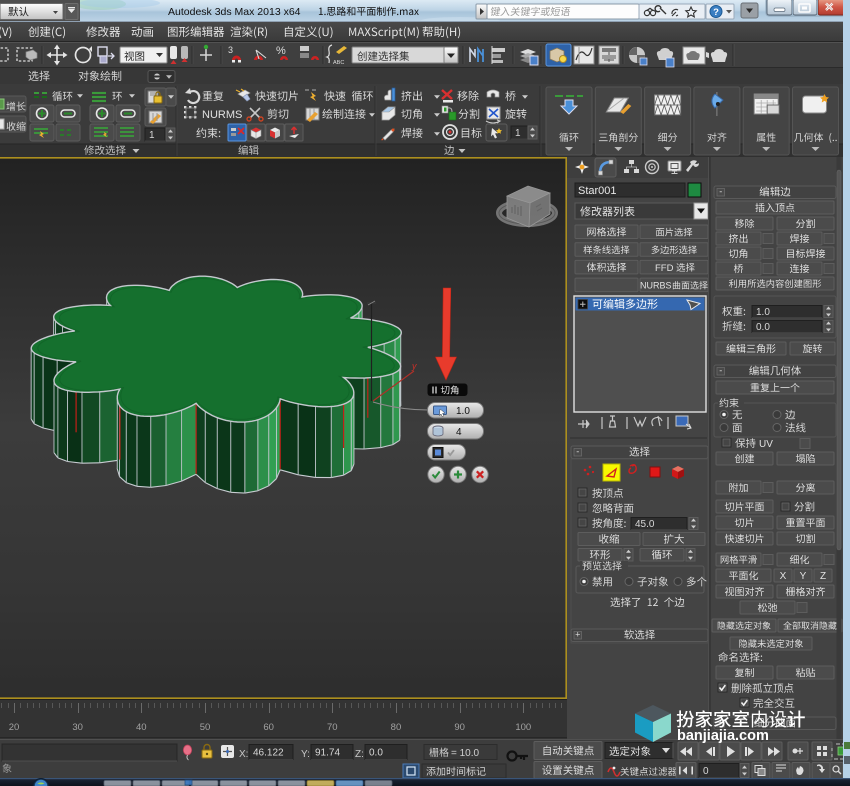 The image size is (850, 786). Describe the element at coordinates (766, 444) in the screenshot. I see `svg-text: UV` at that location.